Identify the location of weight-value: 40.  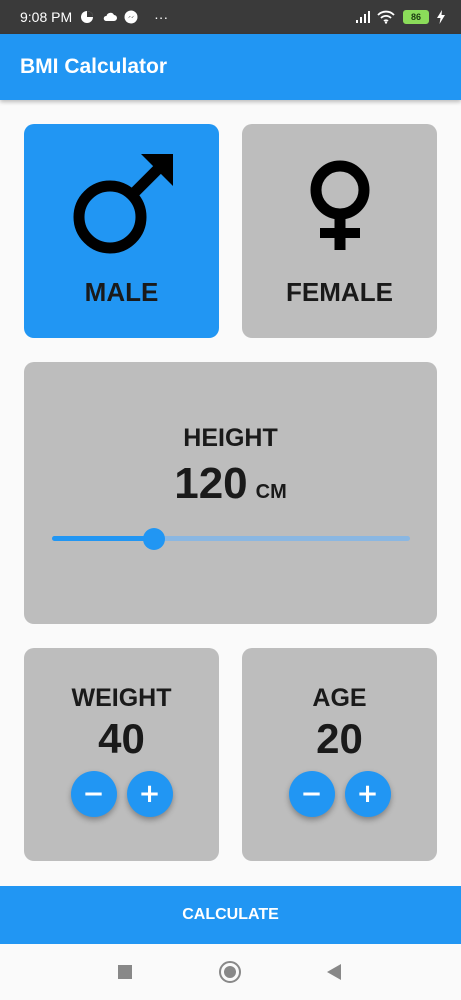
(121, 738).